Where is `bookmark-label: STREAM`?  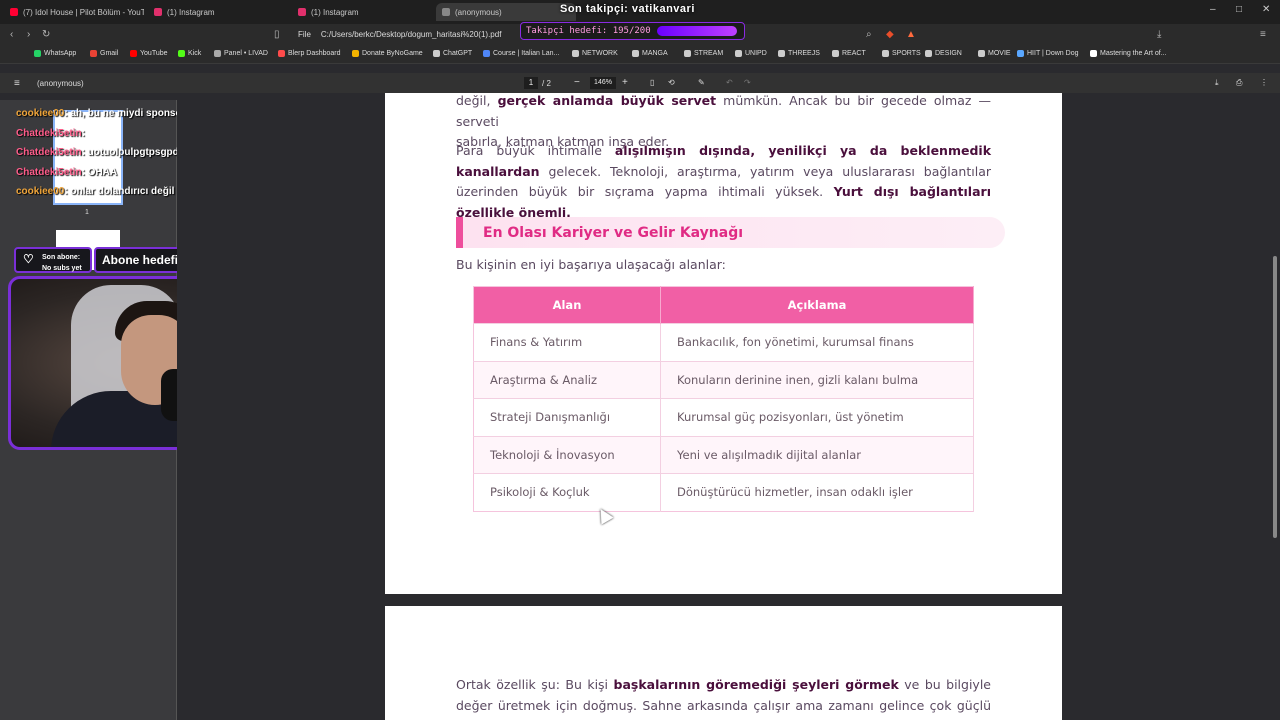
bookmark-label: STREAM is located at coordinates (709, 53).